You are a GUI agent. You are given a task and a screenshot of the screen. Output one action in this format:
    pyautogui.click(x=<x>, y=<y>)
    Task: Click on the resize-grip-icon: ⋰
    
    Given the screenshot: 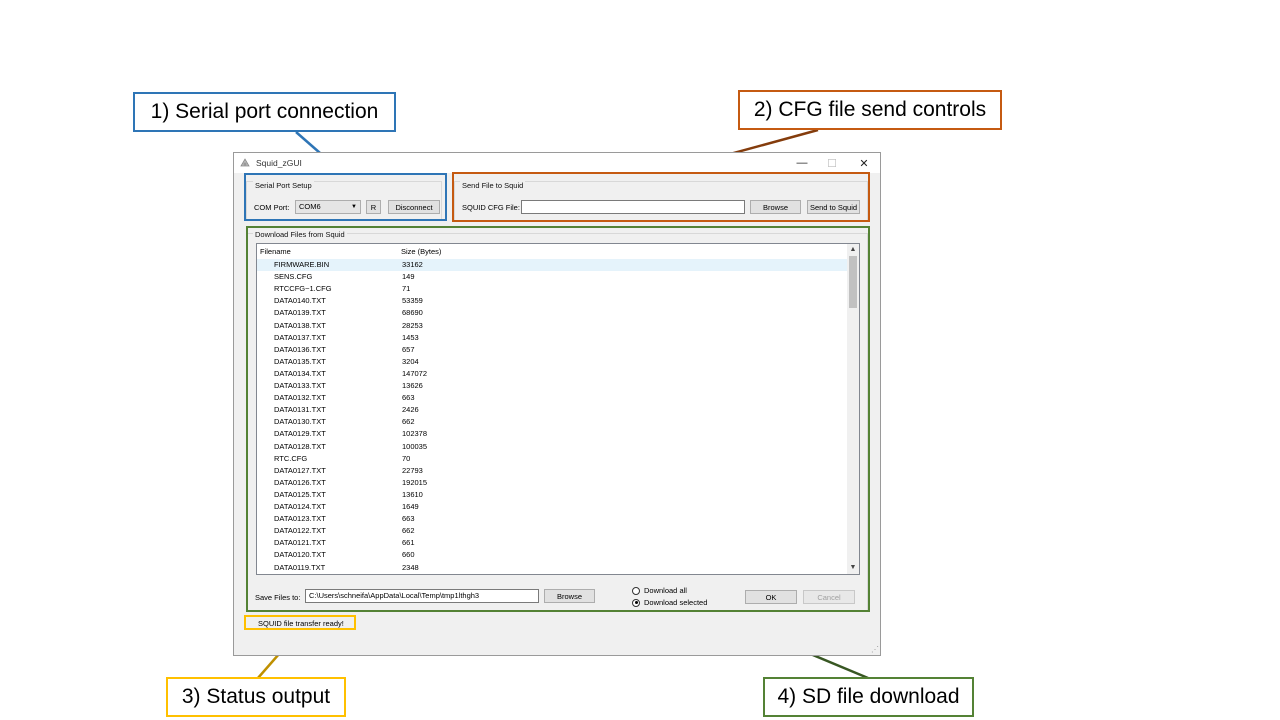 What is the action you would take?
    pyautogui.click(x=875, y=649)
    